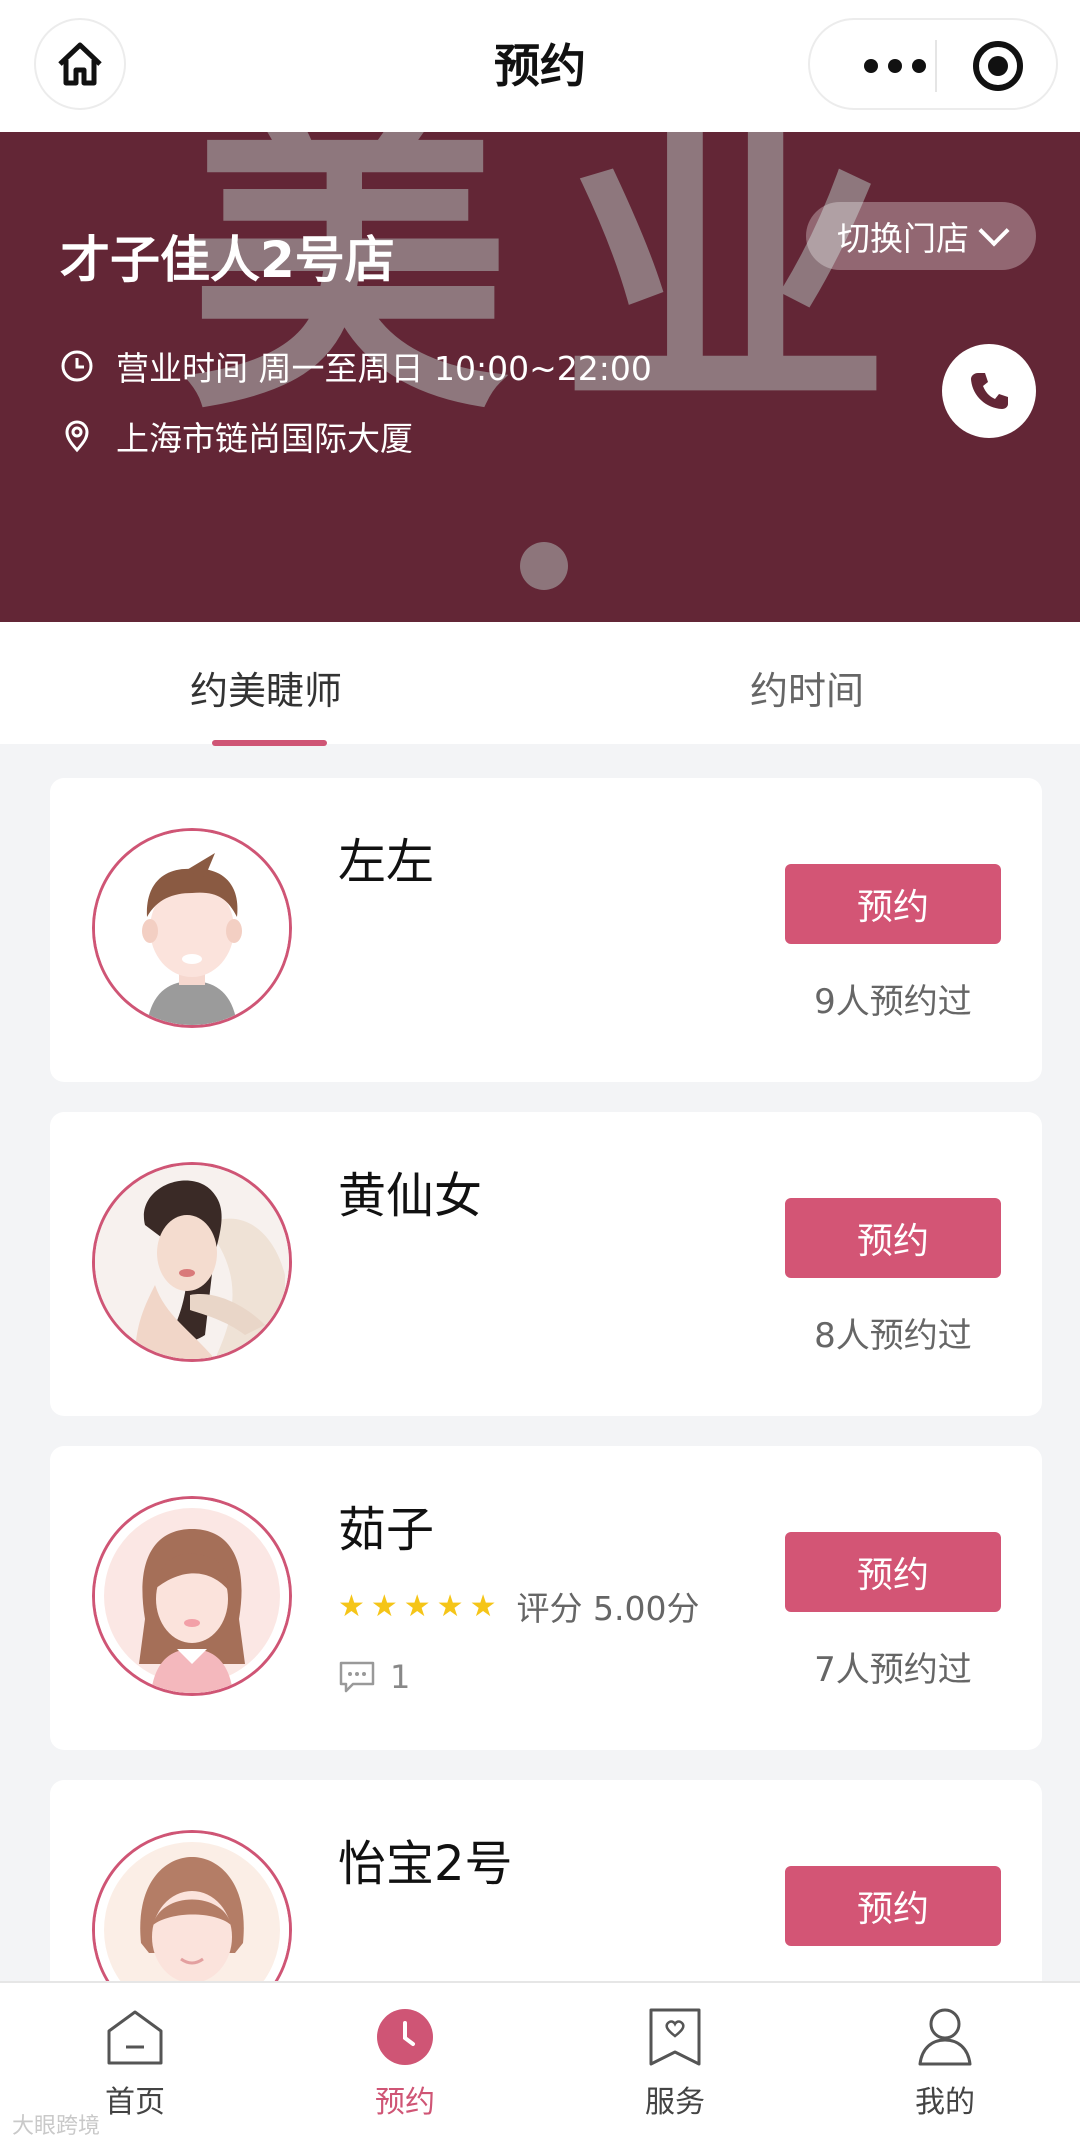 The image size is (1080, 2143). Describe the element at coordinates (135, 2037) in the screenshot. I see `home-outline-icon` at that location.